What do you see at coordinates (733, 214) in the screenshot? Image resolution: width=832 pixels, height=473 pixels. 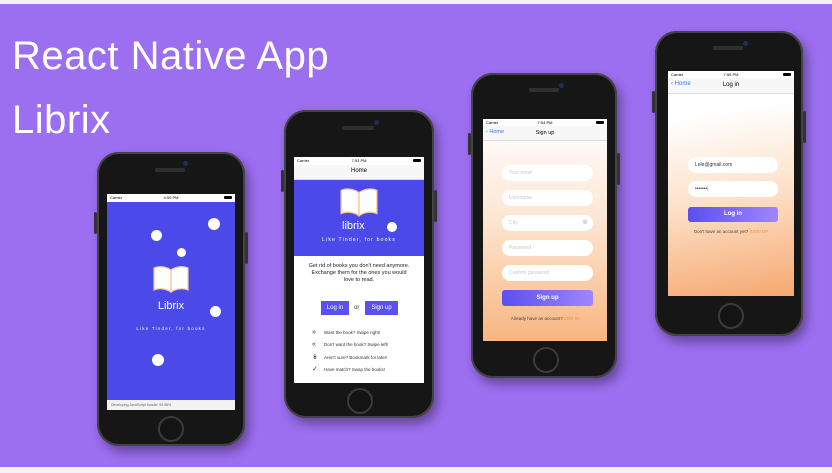 I see `login-submit-button: Log in` at bounding box center [733, 214].